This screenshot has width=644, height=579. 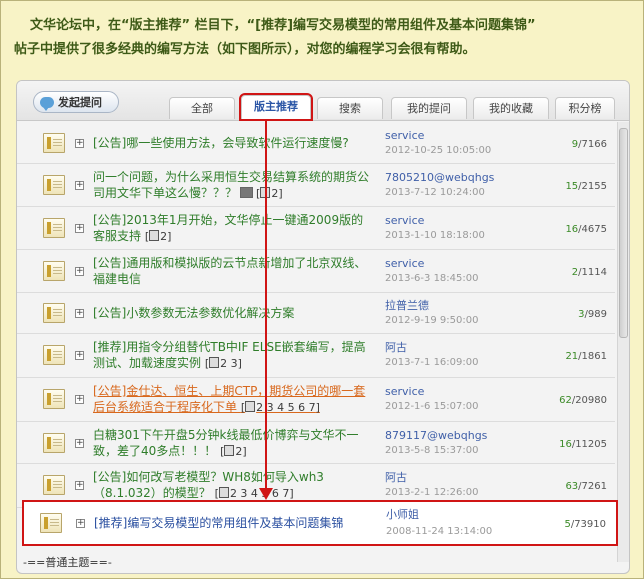 I want to click on thread-author: 7805210@webqhgs, so click(x=450, y=178).